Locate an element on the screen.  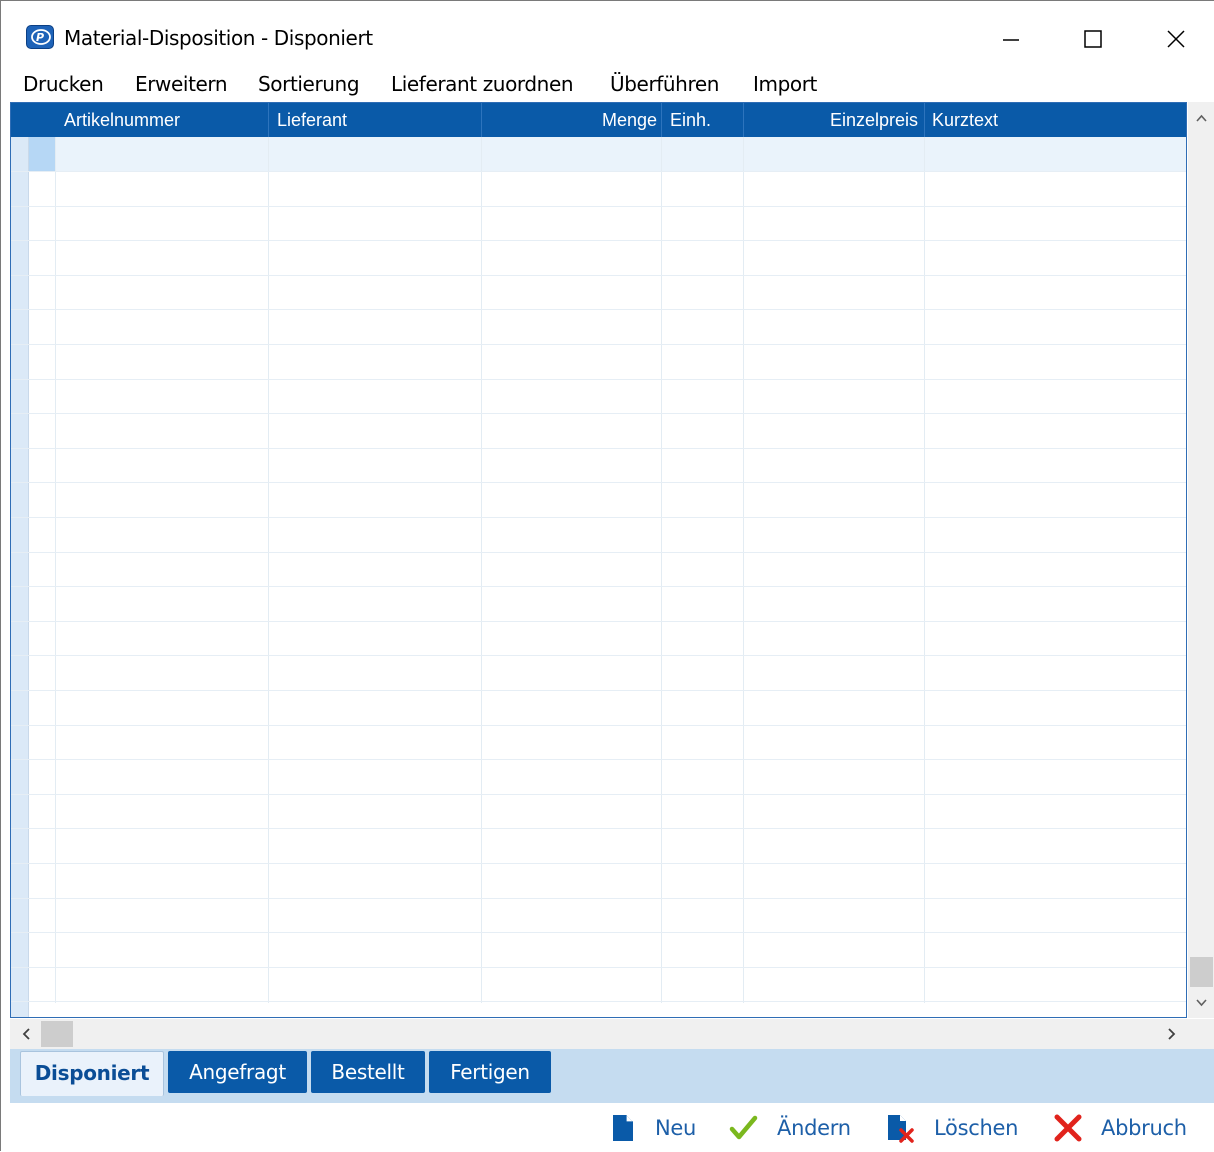
status-tab-strip: Disponiert Angefragt Bestellt Fertigen is located at coordinates (612, 1076).